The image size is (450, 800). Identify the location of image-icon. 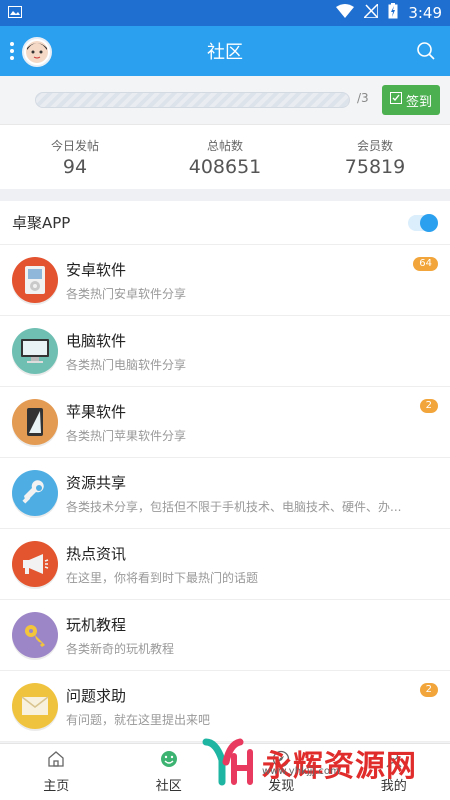
(15, 13).